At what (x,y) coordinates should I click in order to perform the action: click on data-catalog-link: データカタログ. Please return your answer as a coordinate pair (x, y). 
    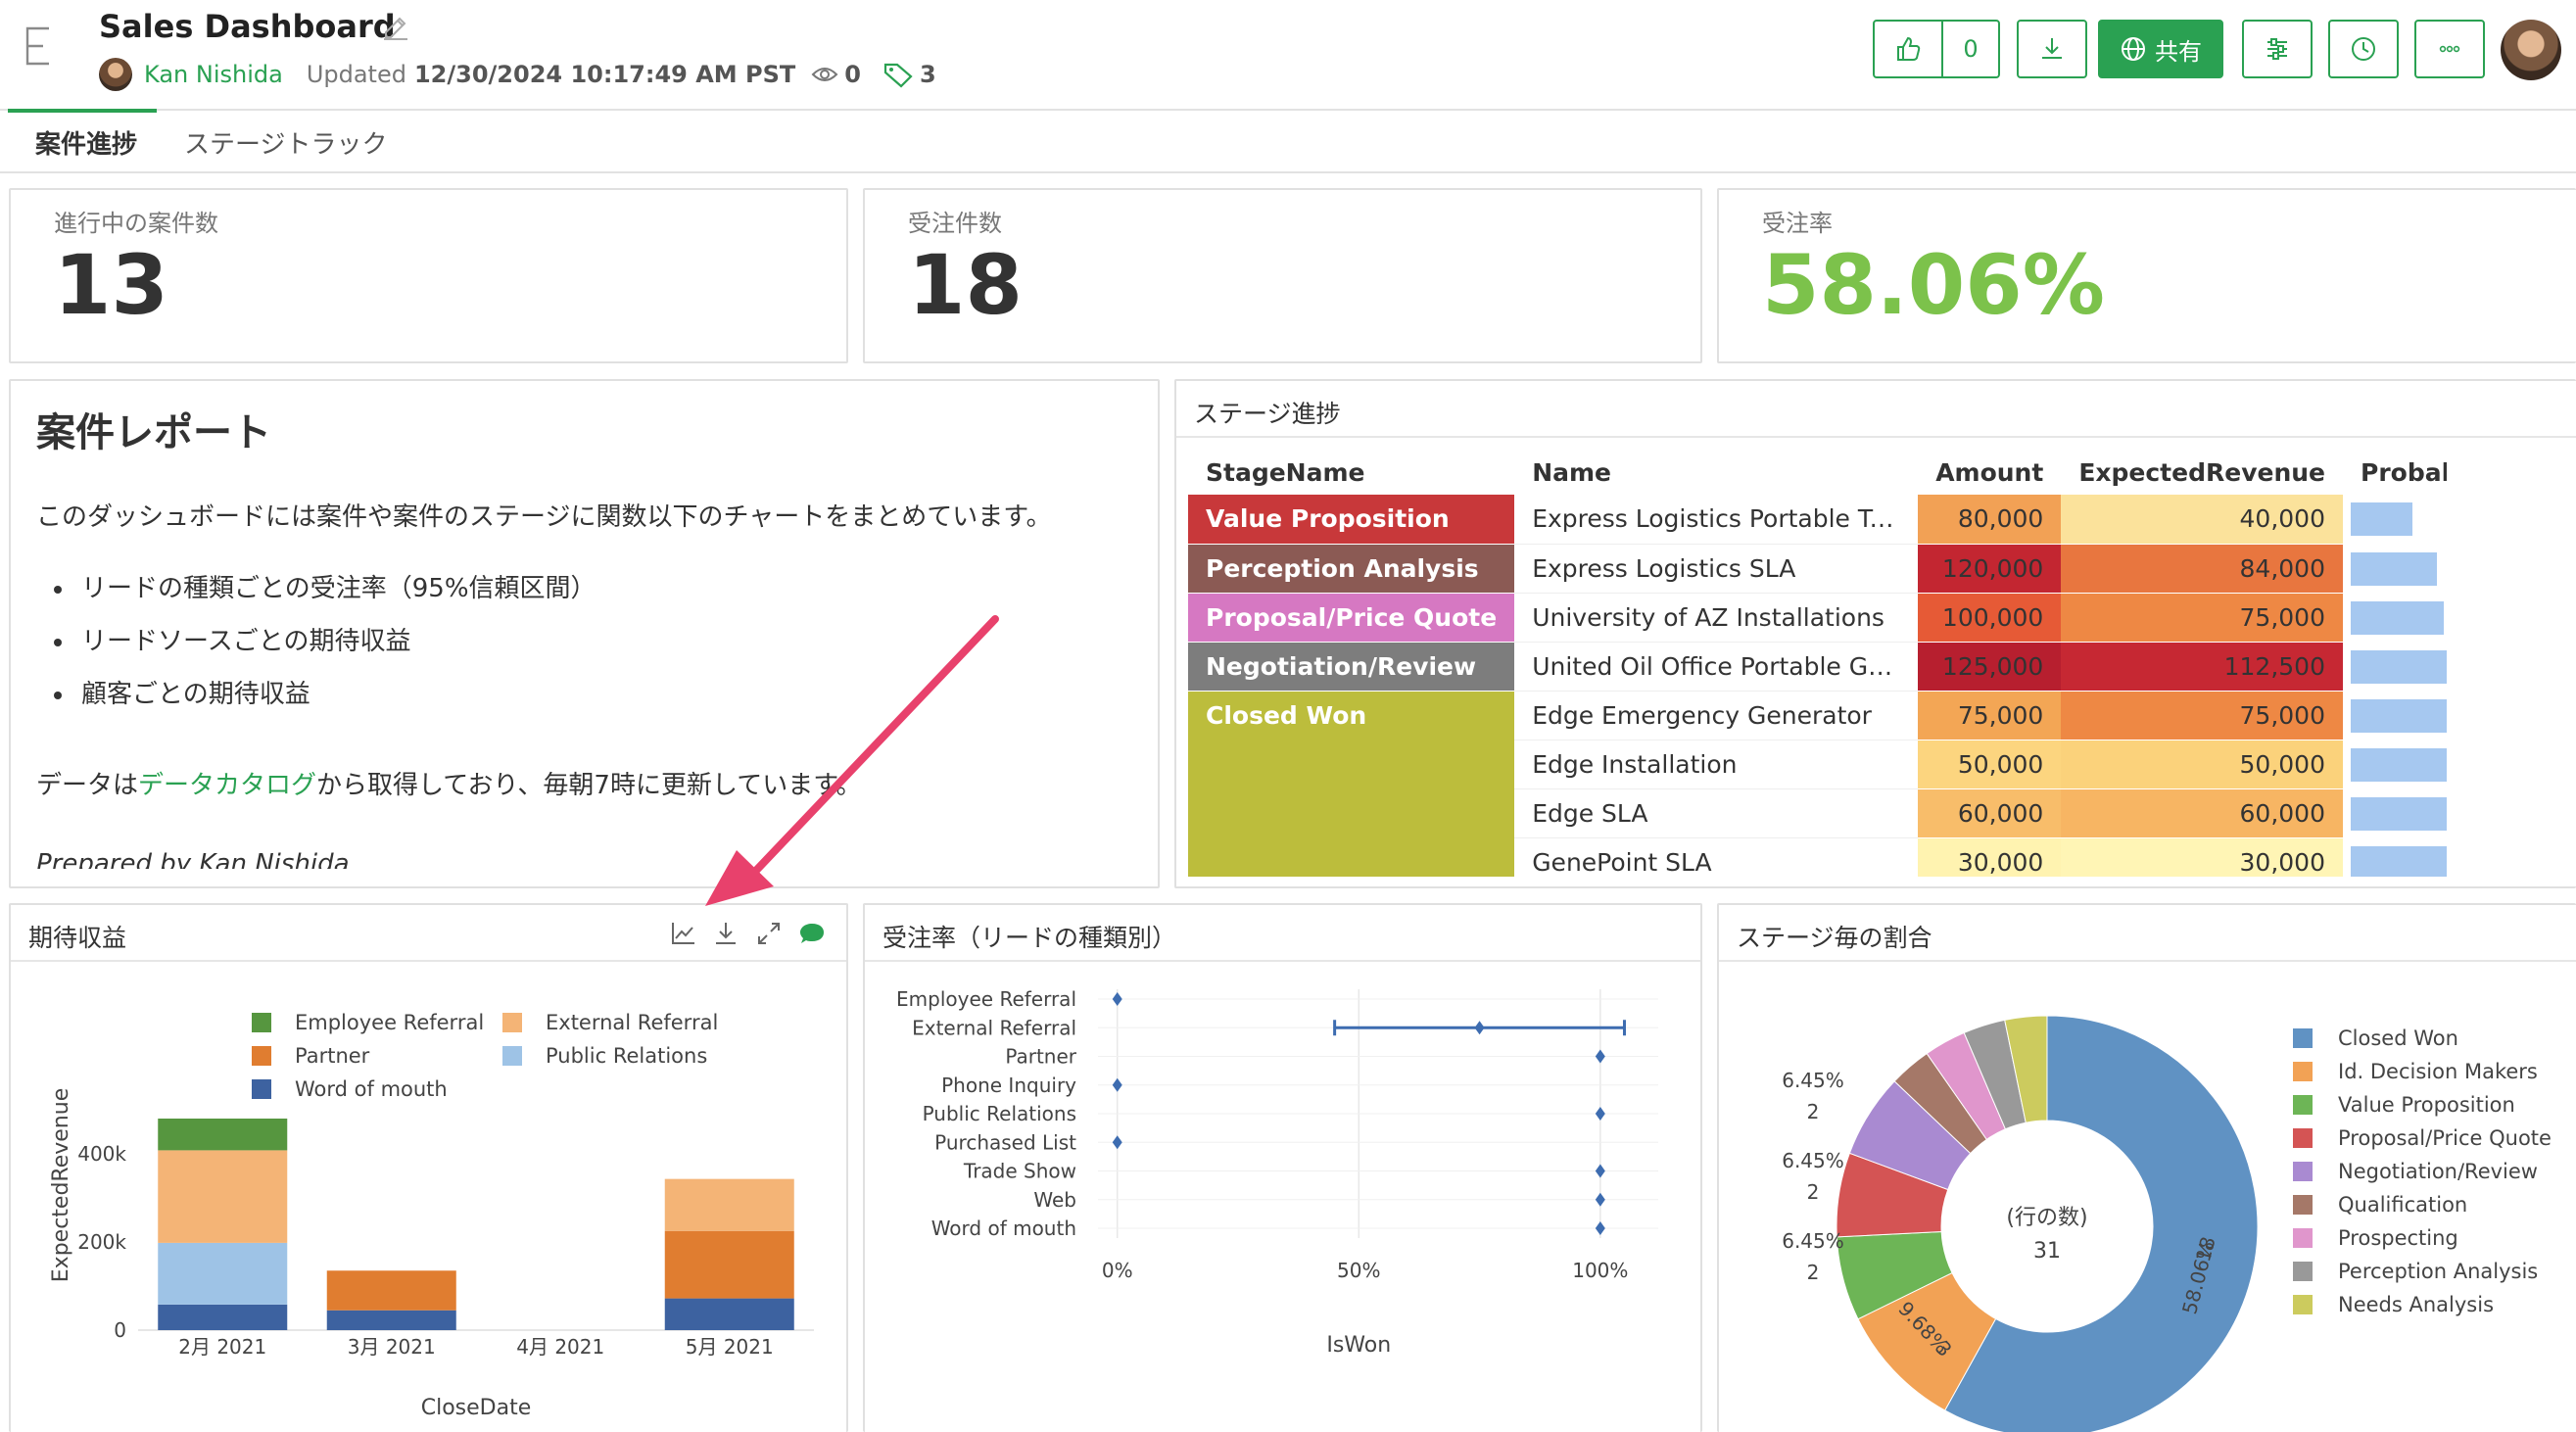
    Looking at the image, I should click on (227, 785).